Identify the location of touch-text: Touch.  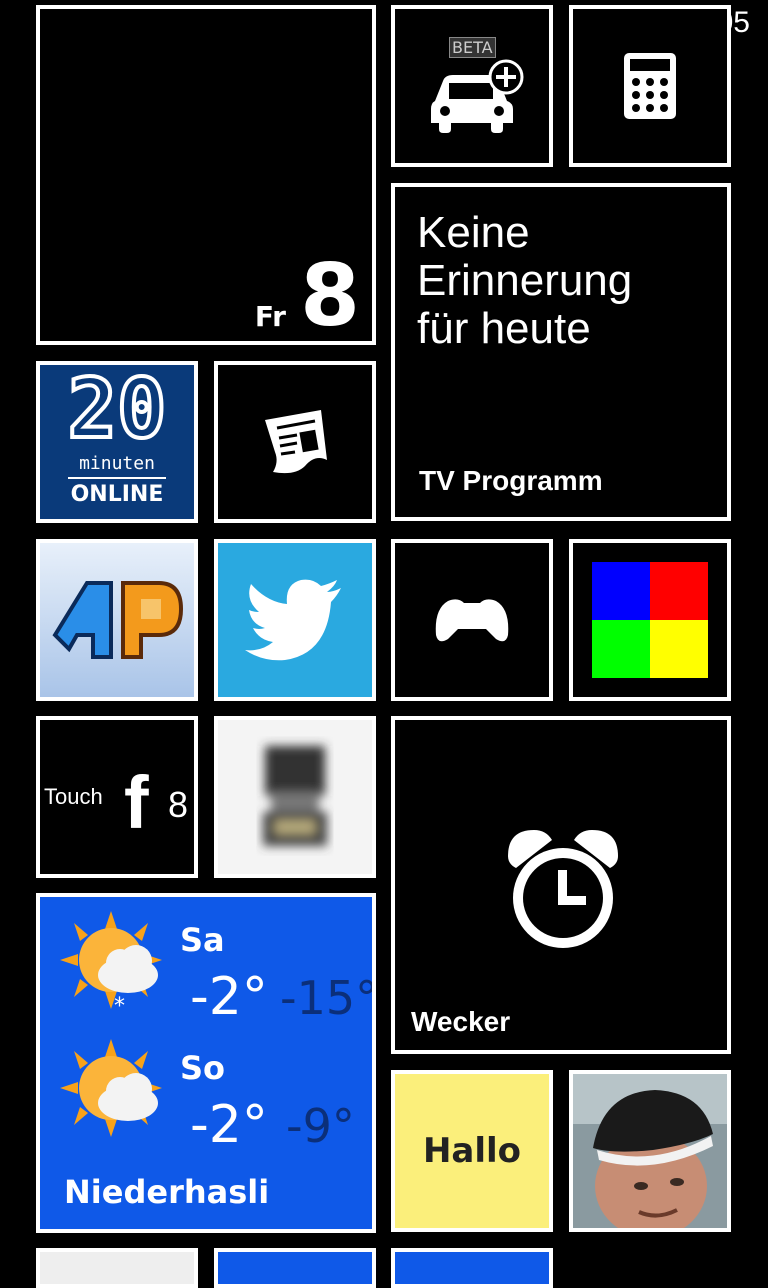
(73, 796).